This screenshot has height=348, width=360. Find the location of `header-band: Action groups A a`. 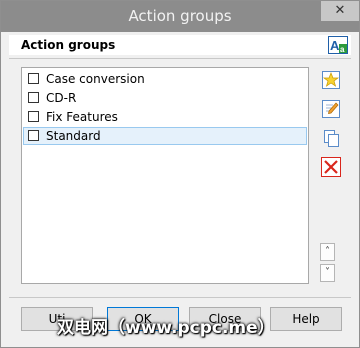

header-band: Action groups A a is located at coordinates (180, 45).